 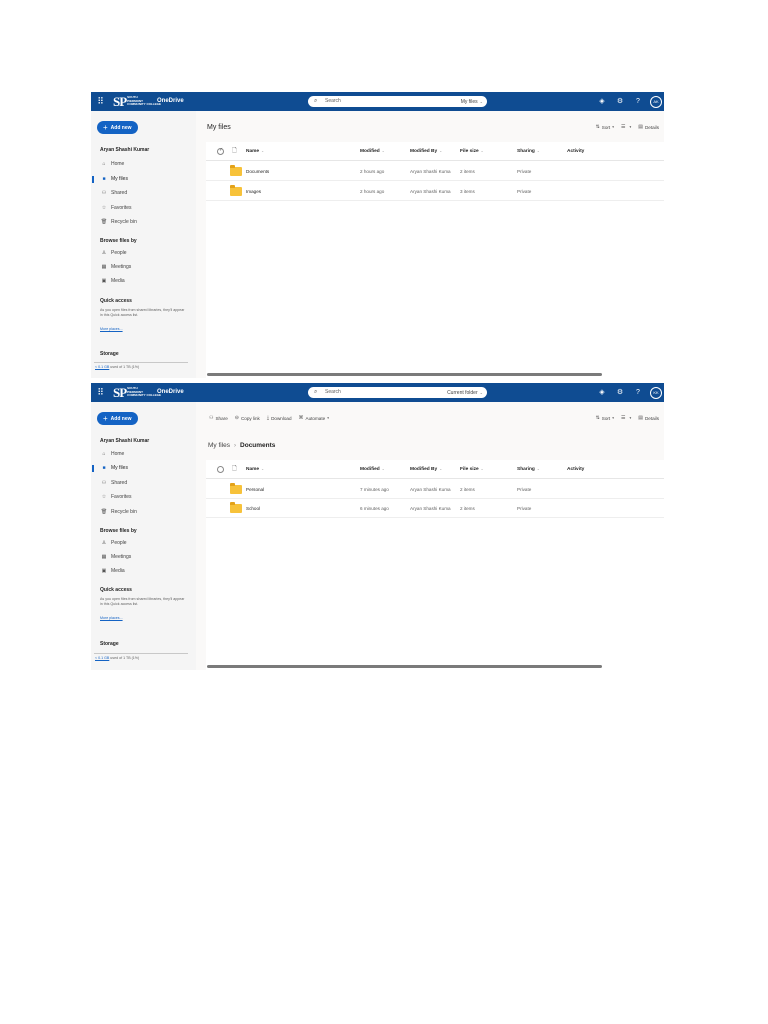 What do you see at coordinates (656, 392) in the screenshot?
I see `avatar: KK` at bounding box center [656, 392].